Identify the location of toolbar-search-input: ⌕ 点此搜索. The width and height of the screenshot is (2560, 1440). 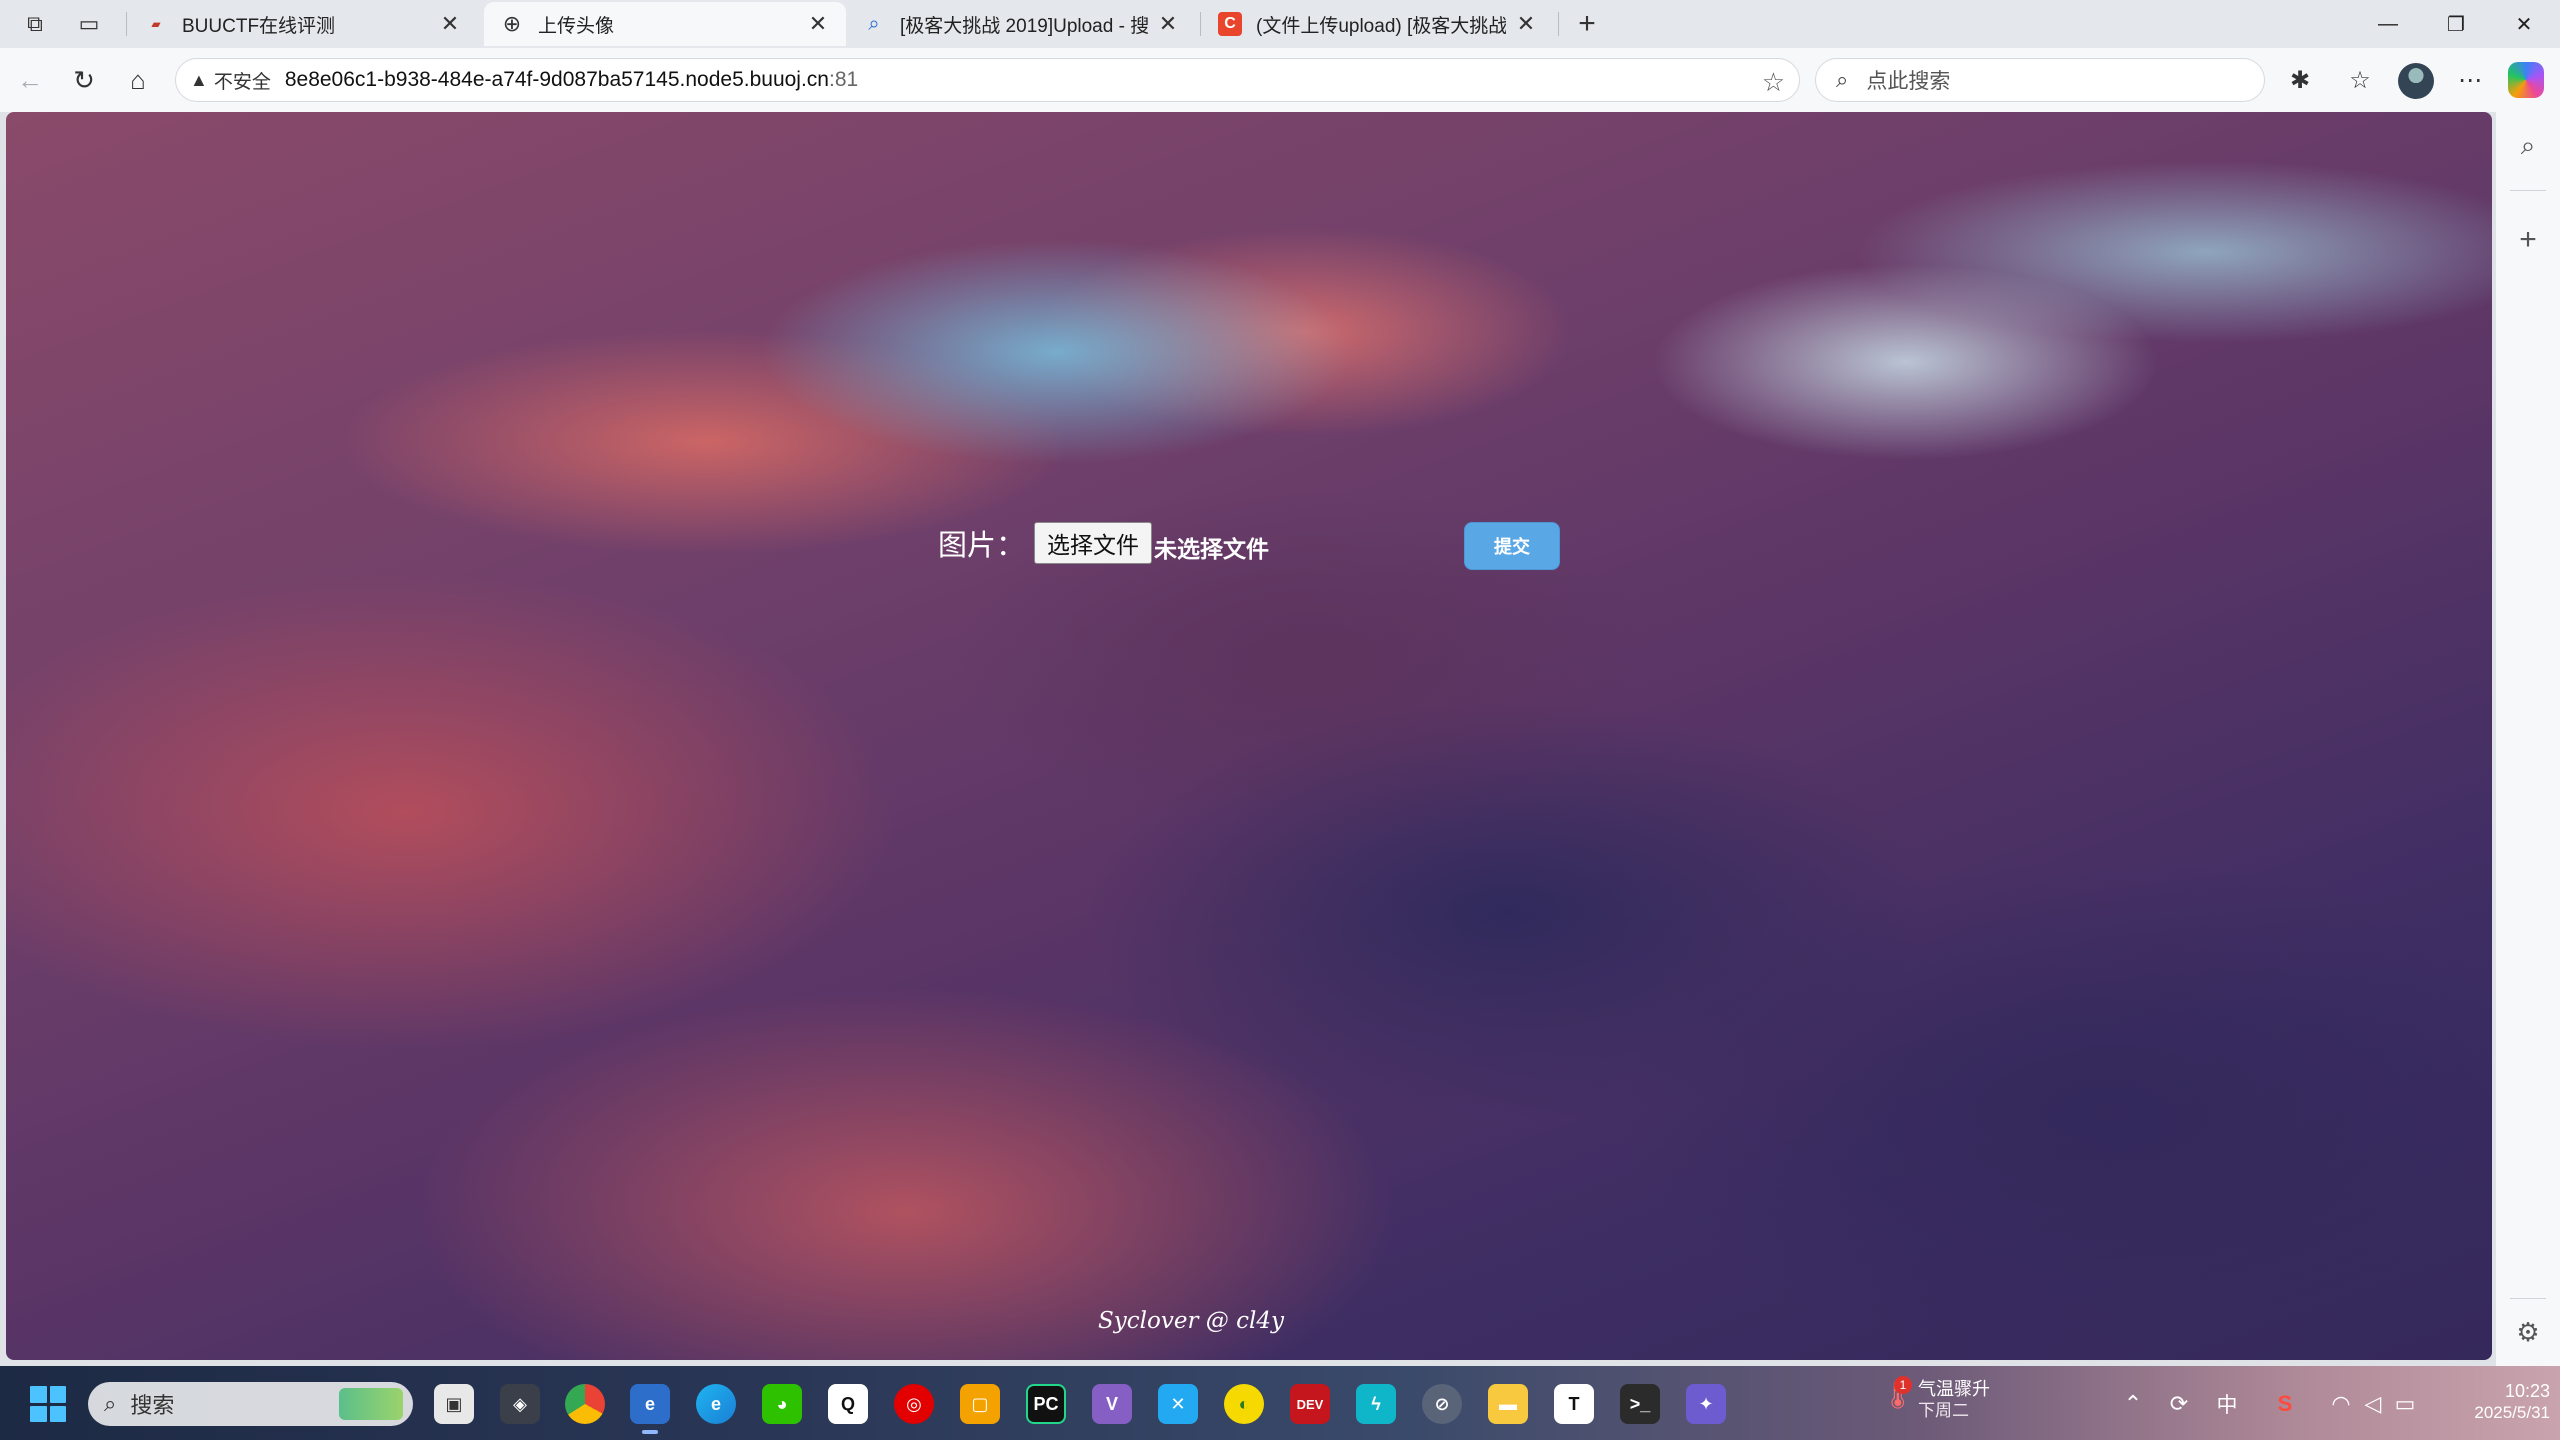
(2040, 80).